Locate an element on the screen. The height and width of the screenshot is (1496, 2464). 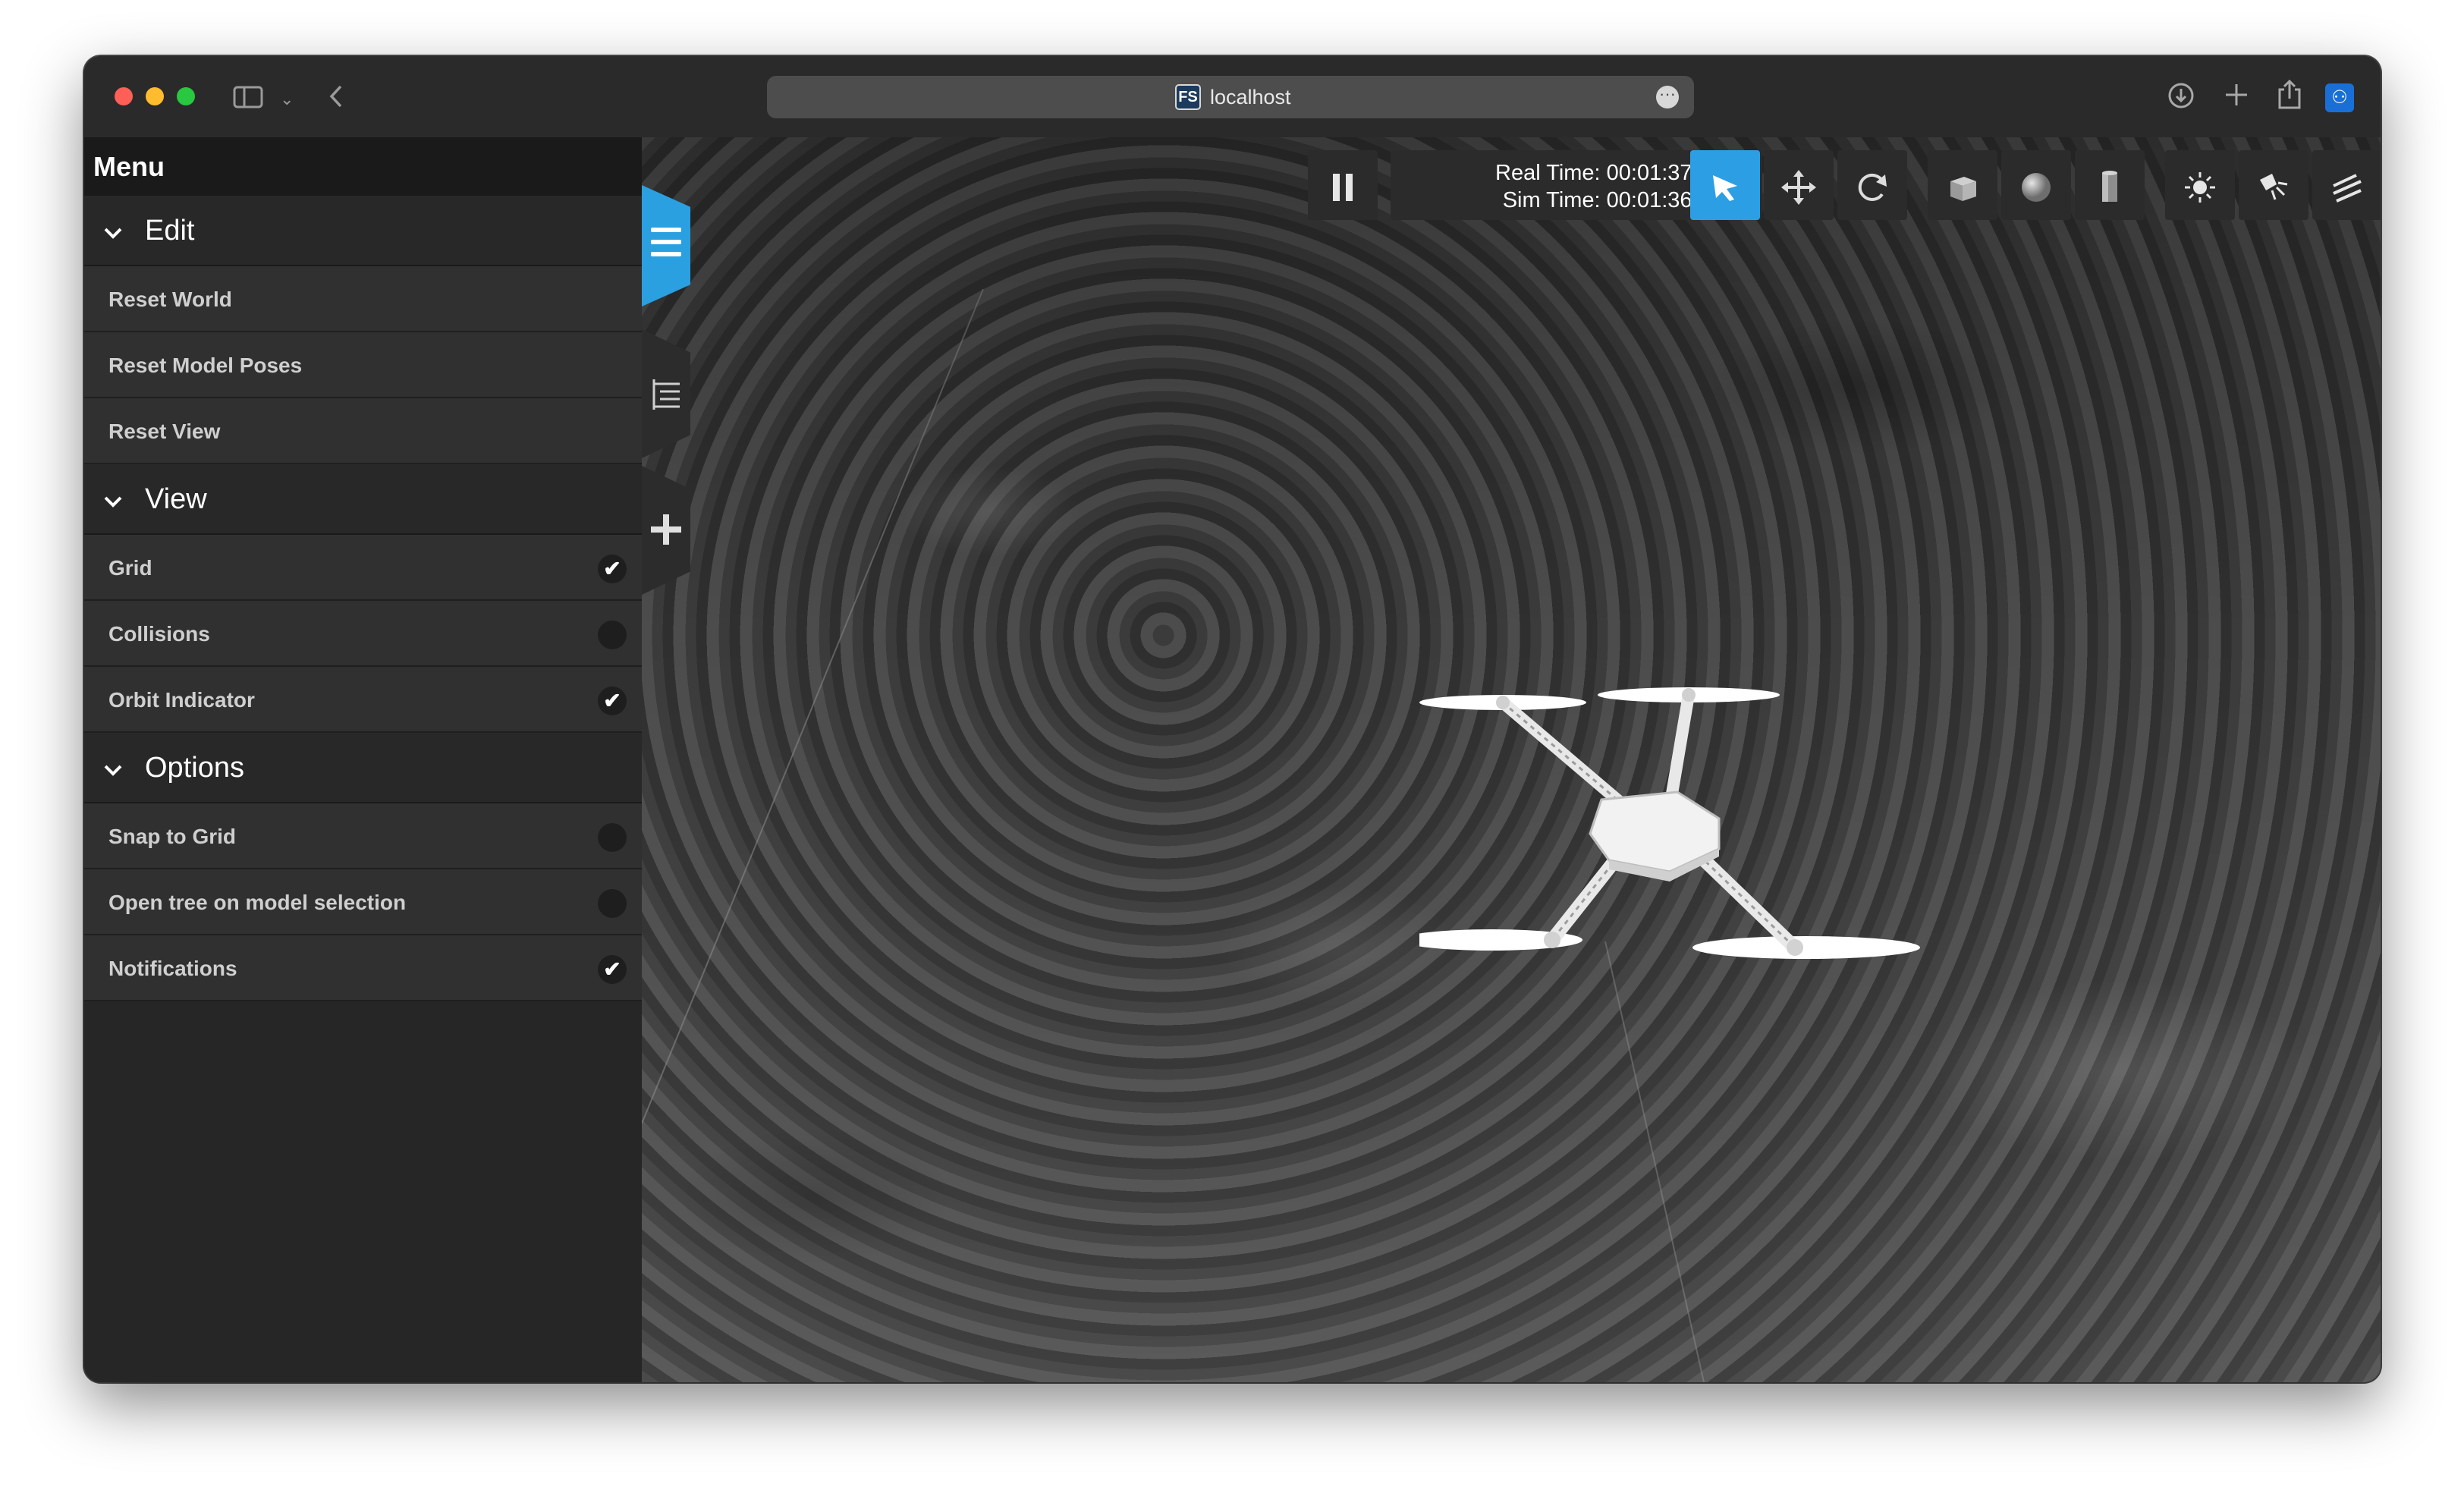
sphere-icon is located at coordinates (2036, 187).